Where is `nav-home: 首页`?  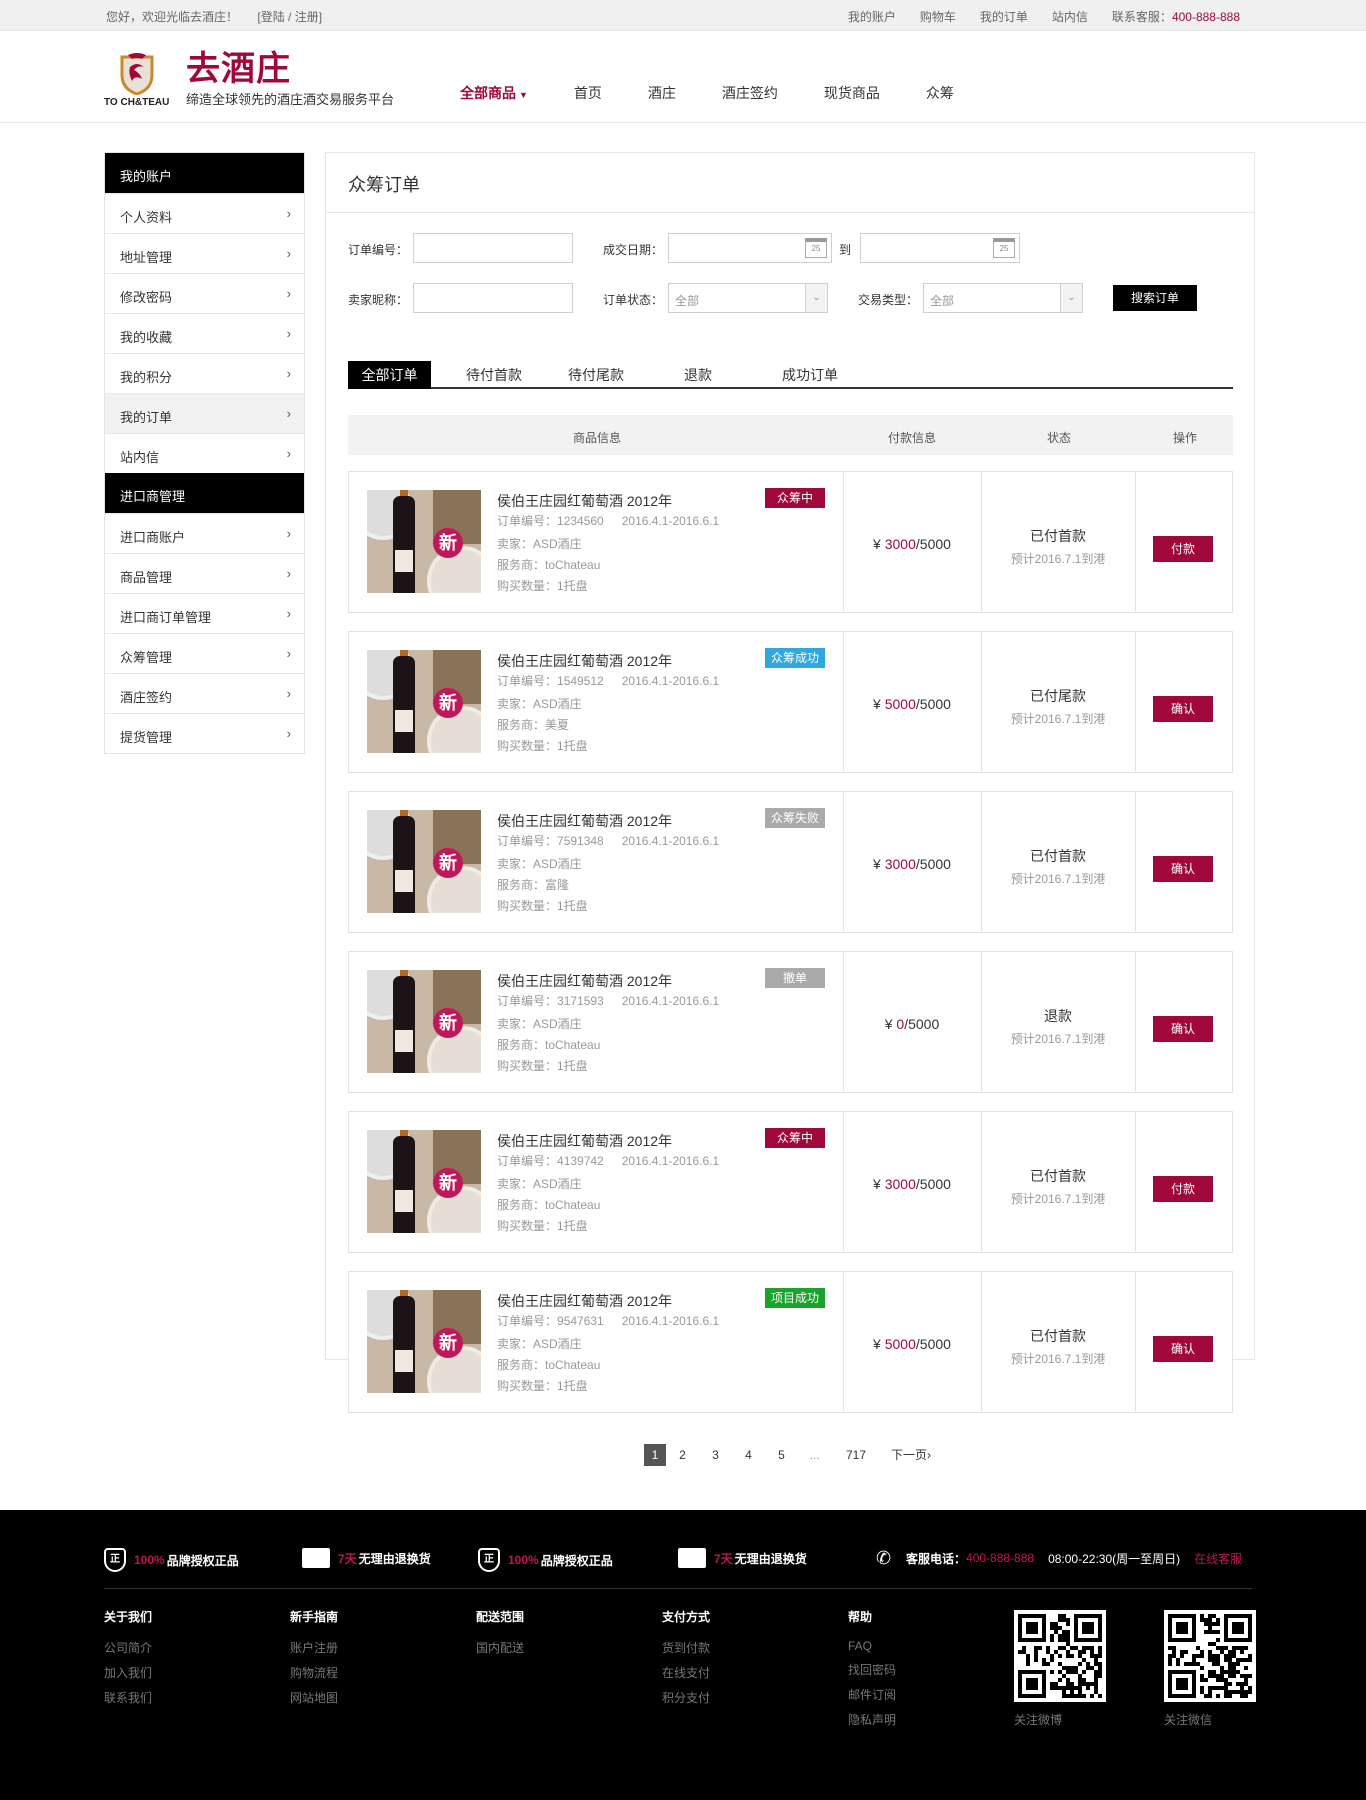
nav-home: 首页 is located at coordinates (588, 93).